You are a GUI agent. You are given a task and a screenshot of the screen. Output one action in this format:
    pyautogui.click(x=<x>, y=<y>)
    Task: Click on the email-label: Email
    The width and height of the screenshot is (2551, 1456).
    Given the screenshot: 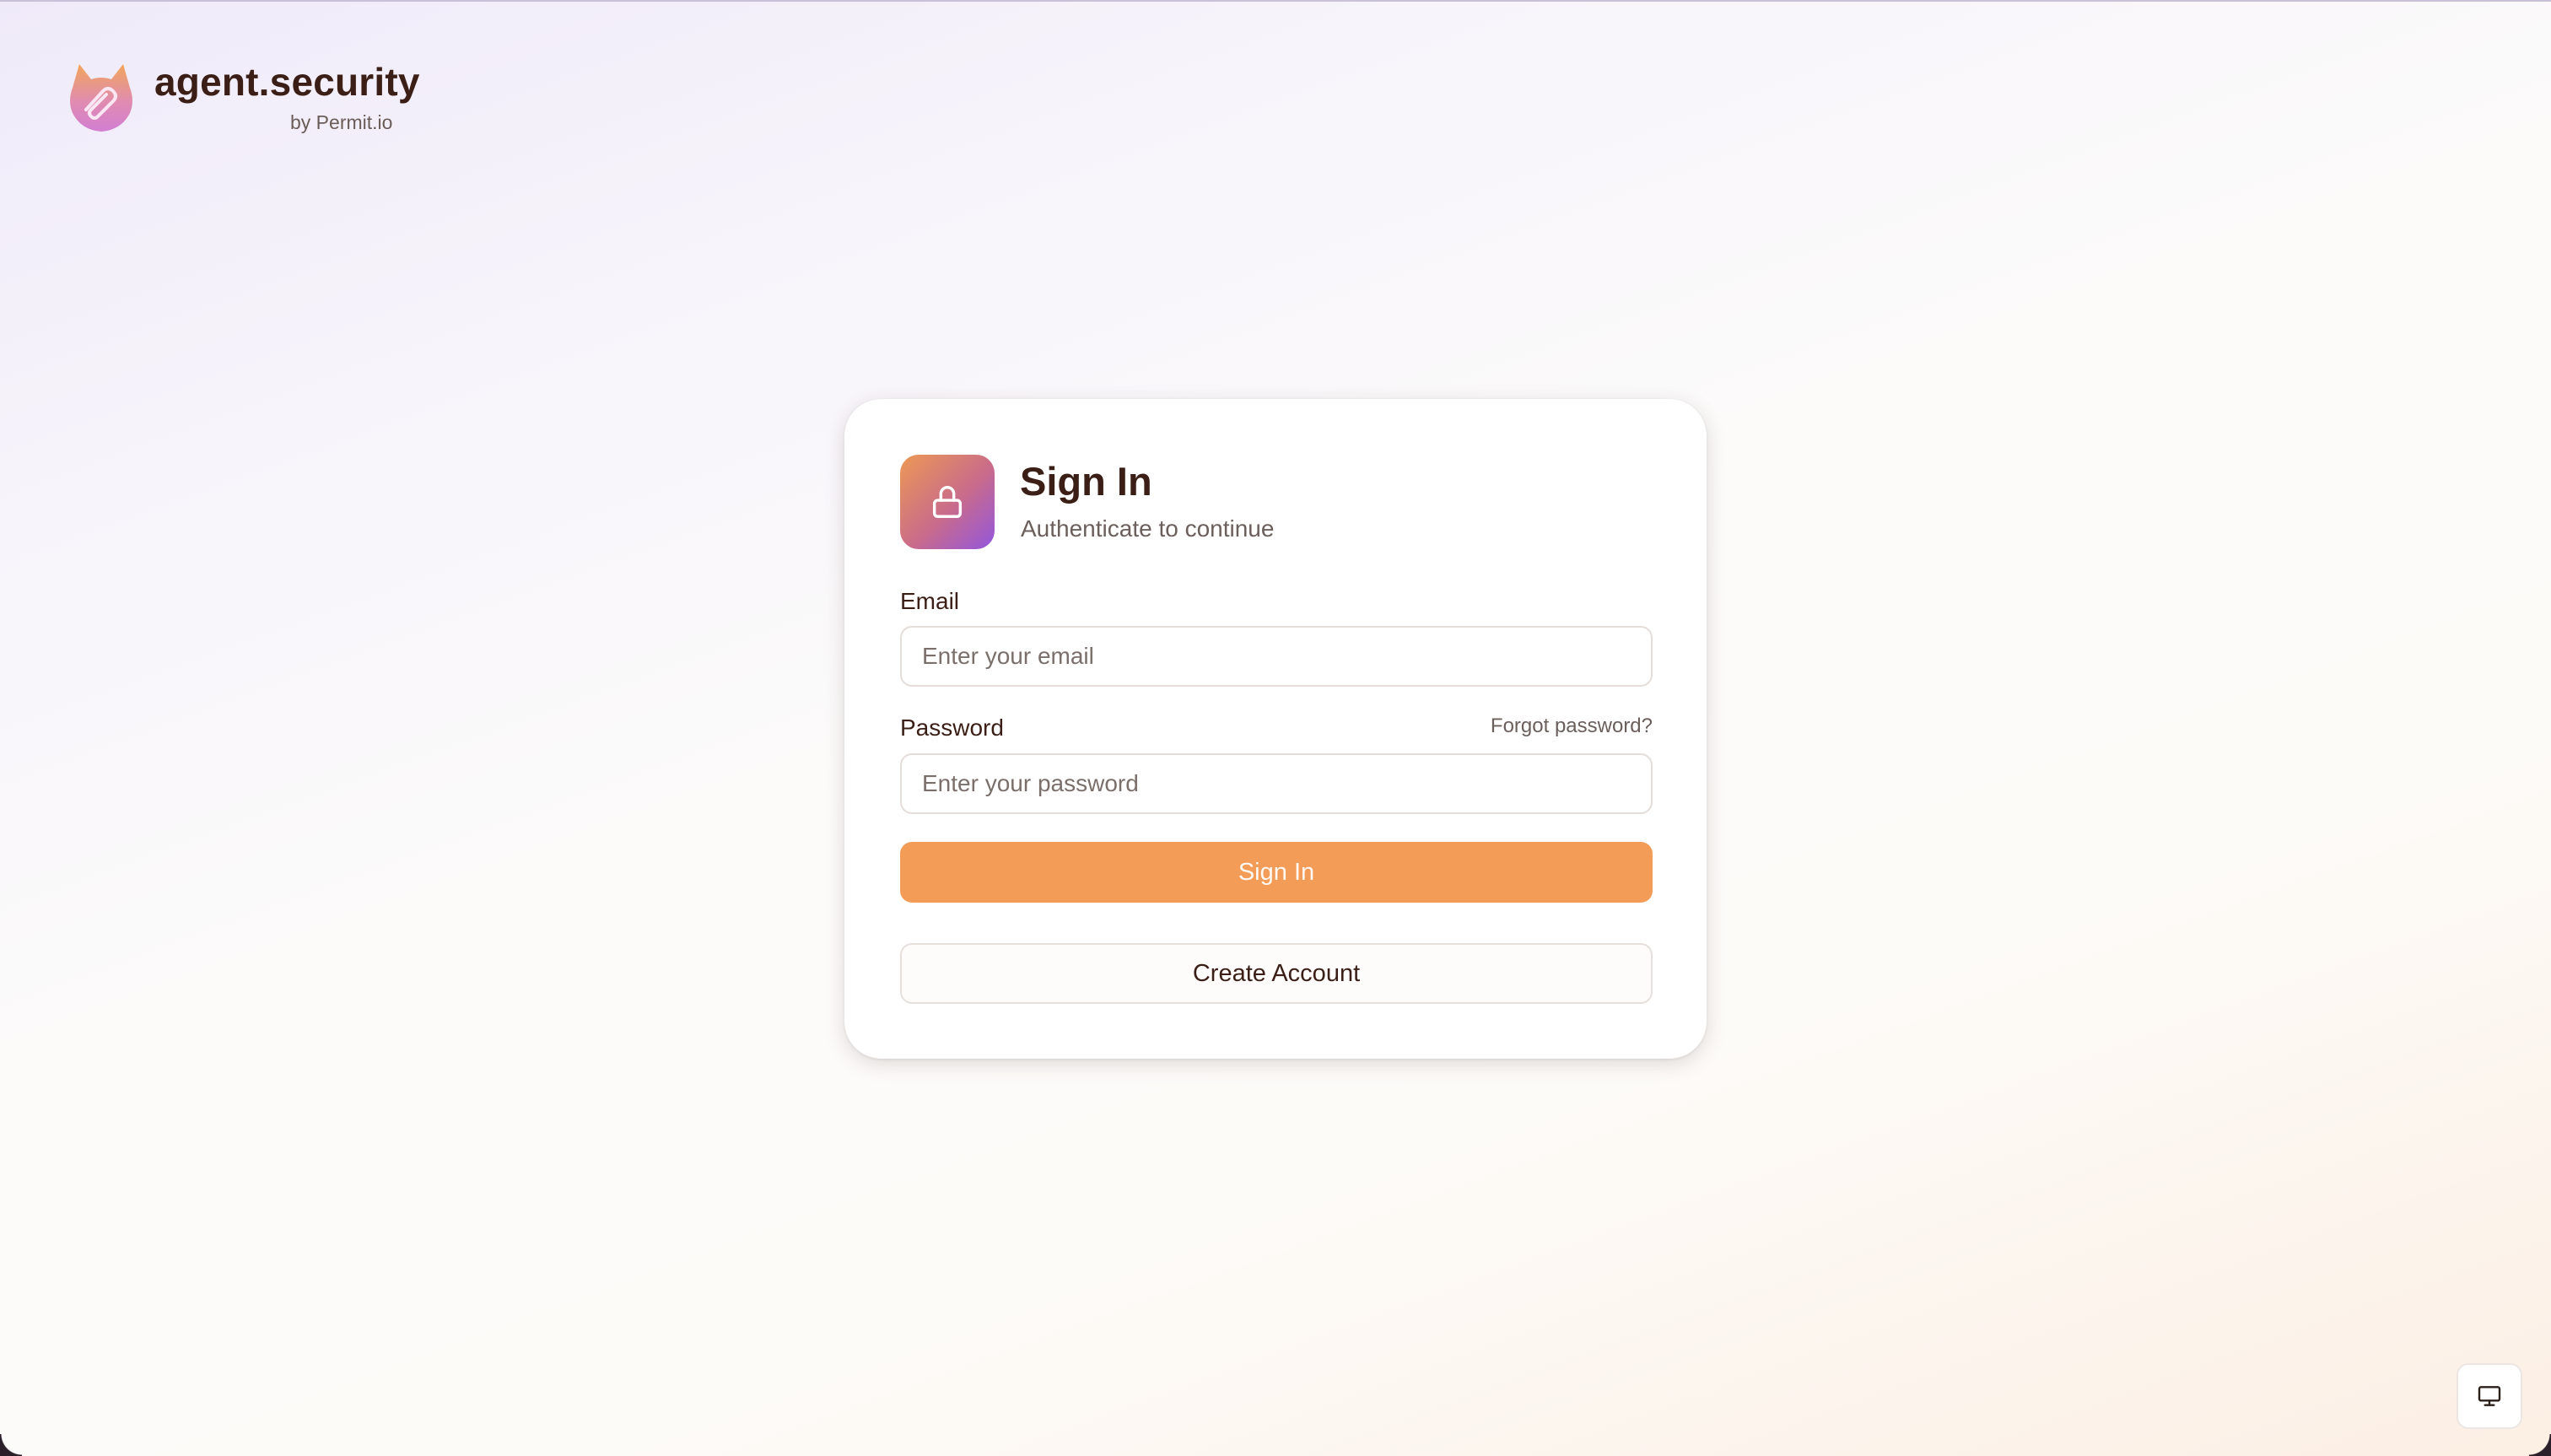 What is the action you would take?
    pyautogui.click(x=930, y=601)
    